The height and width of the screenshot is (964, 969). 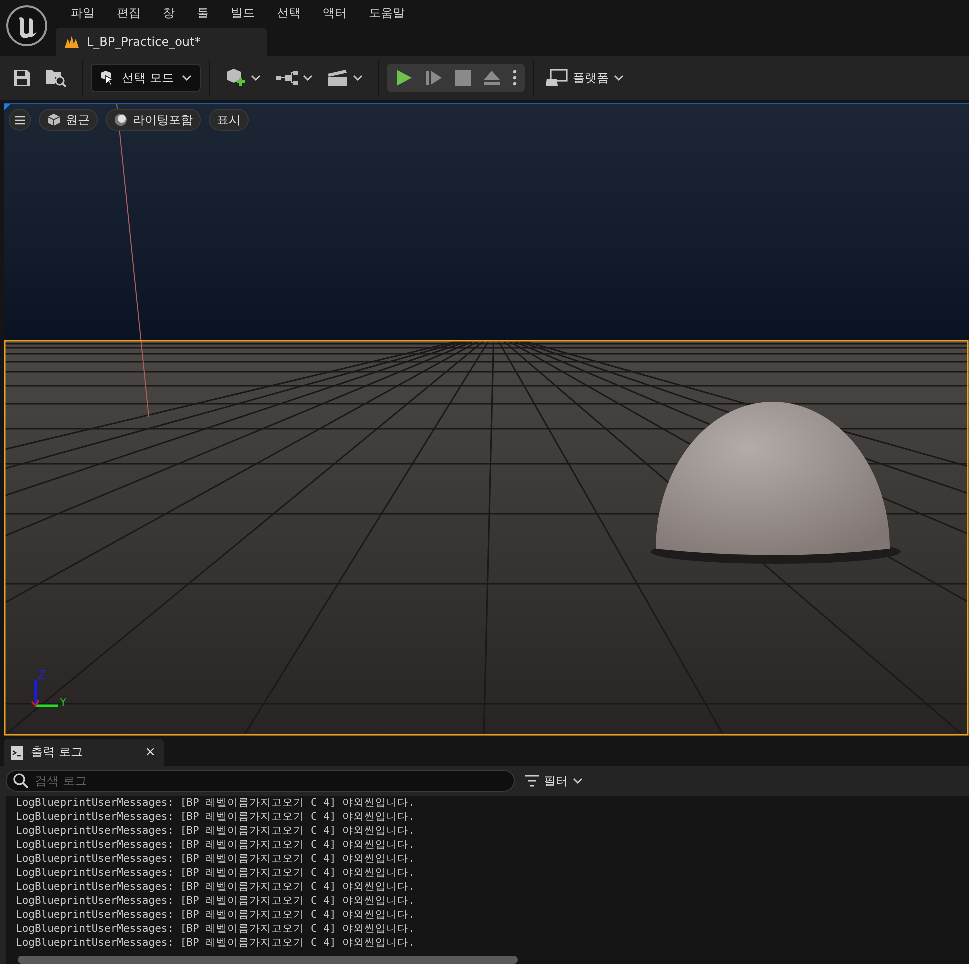 I want to click on mode-dropdown: 선택 모드, so click(x=146, y=78).